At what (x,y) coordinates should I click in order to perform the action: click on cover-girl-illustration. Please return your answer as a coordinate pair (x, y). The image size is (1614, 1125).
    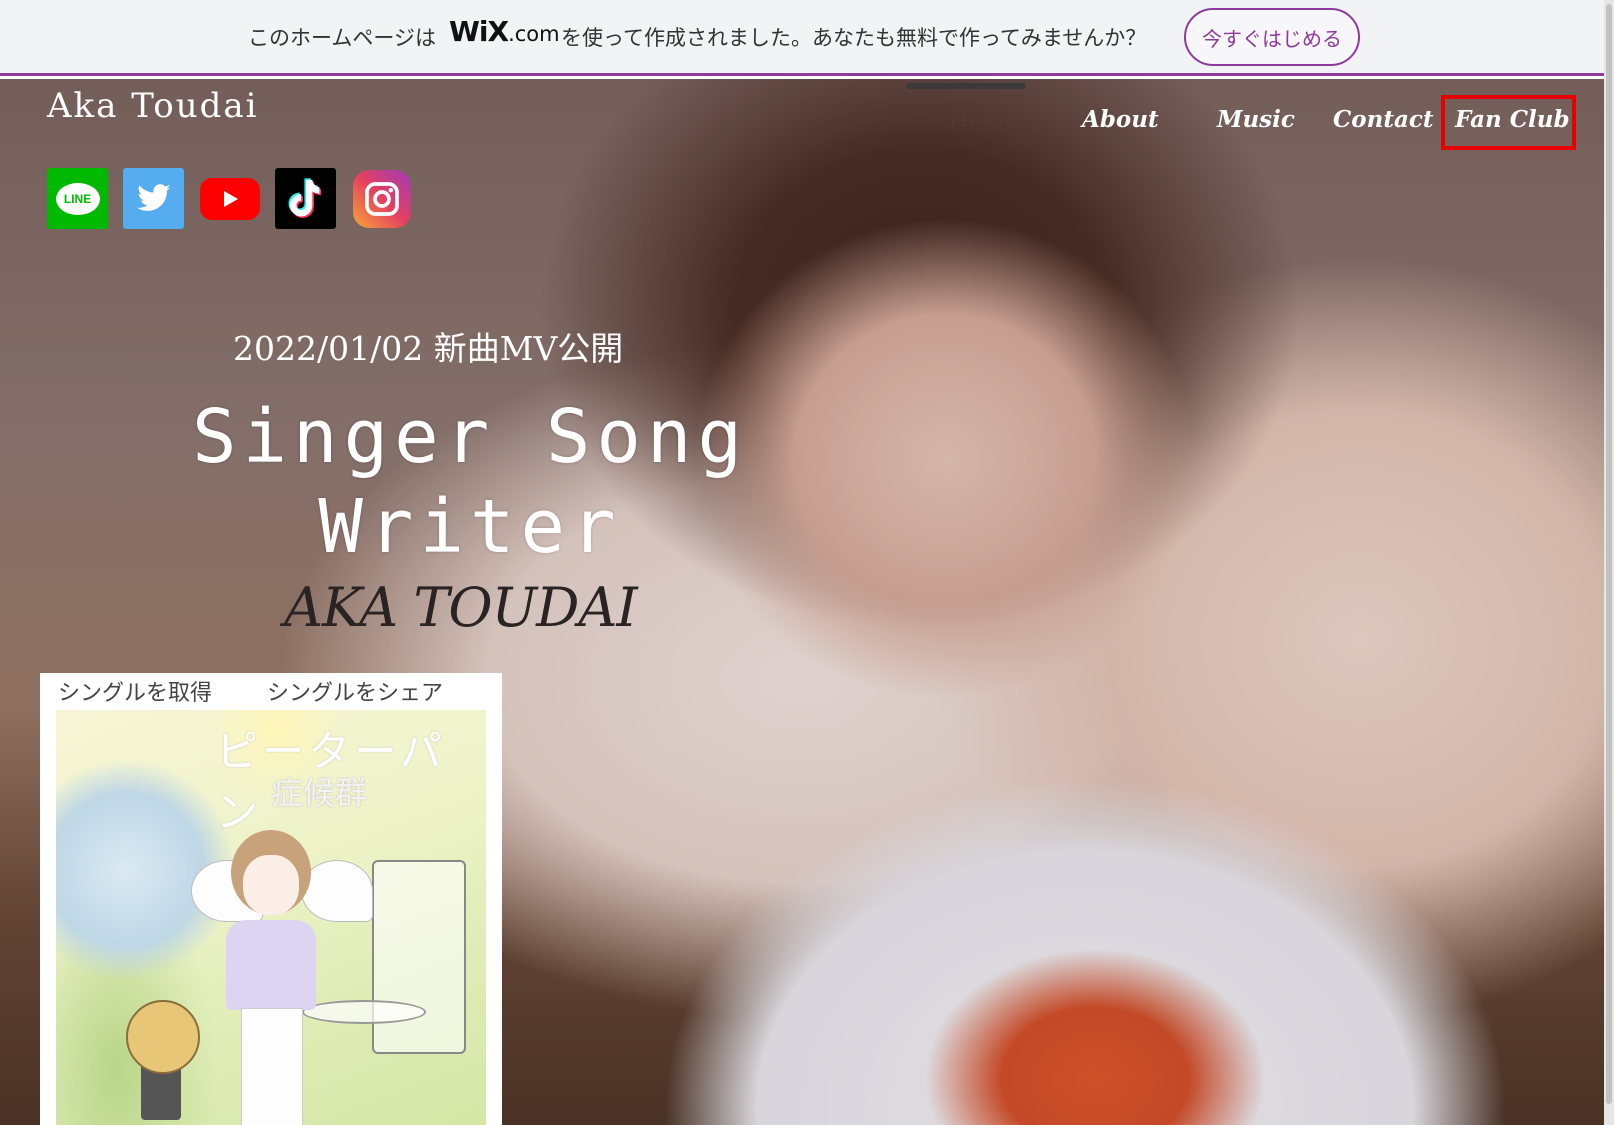
    Looking at the image, I should click on (271, 977).